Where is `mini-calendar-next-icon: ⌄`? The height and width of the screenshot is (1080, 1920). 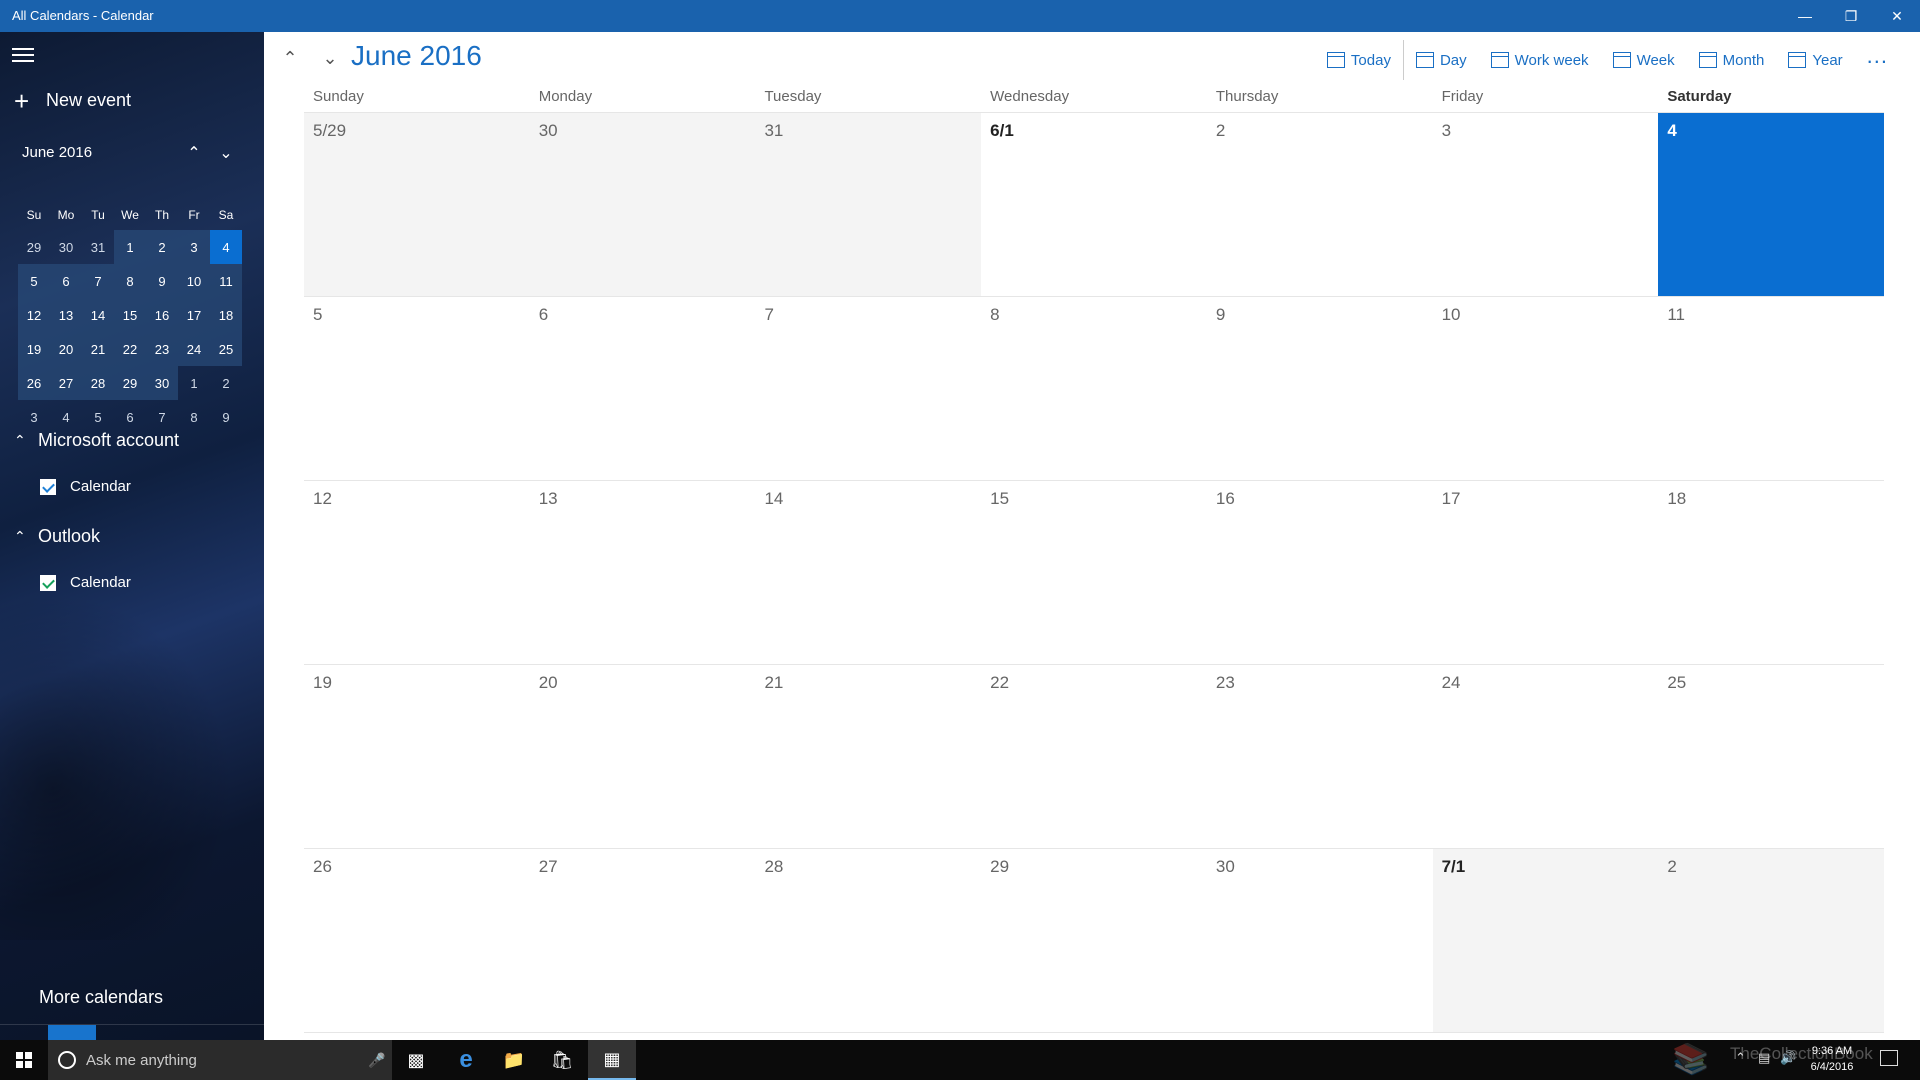 mini-calendar-next-icon: ⌄ is located at coordinates (226, 154).